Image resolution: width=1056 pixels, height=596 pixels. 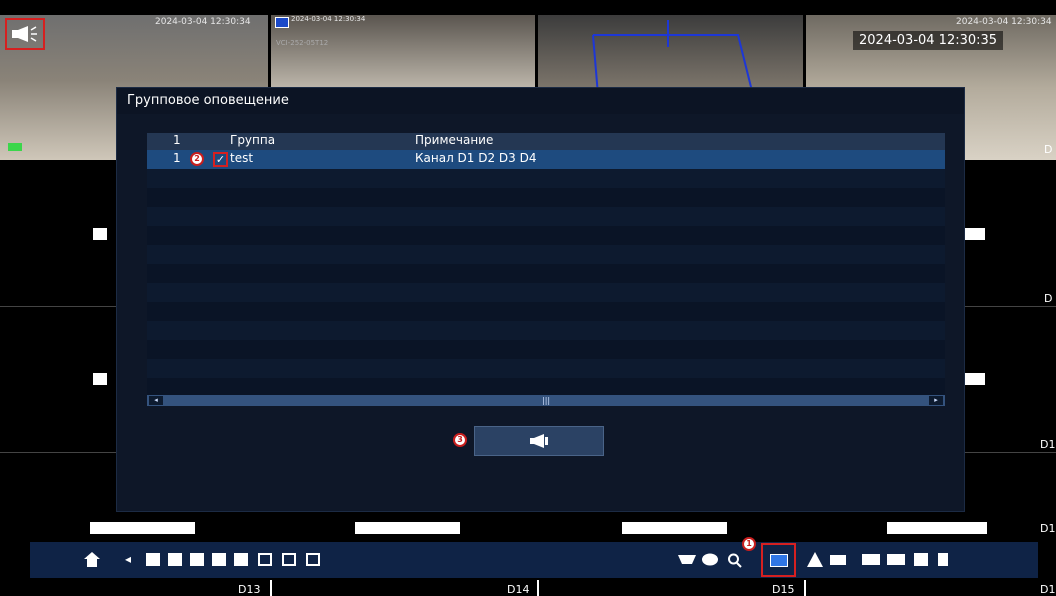 I want to click on search-icon, so click(x=735, y=559).